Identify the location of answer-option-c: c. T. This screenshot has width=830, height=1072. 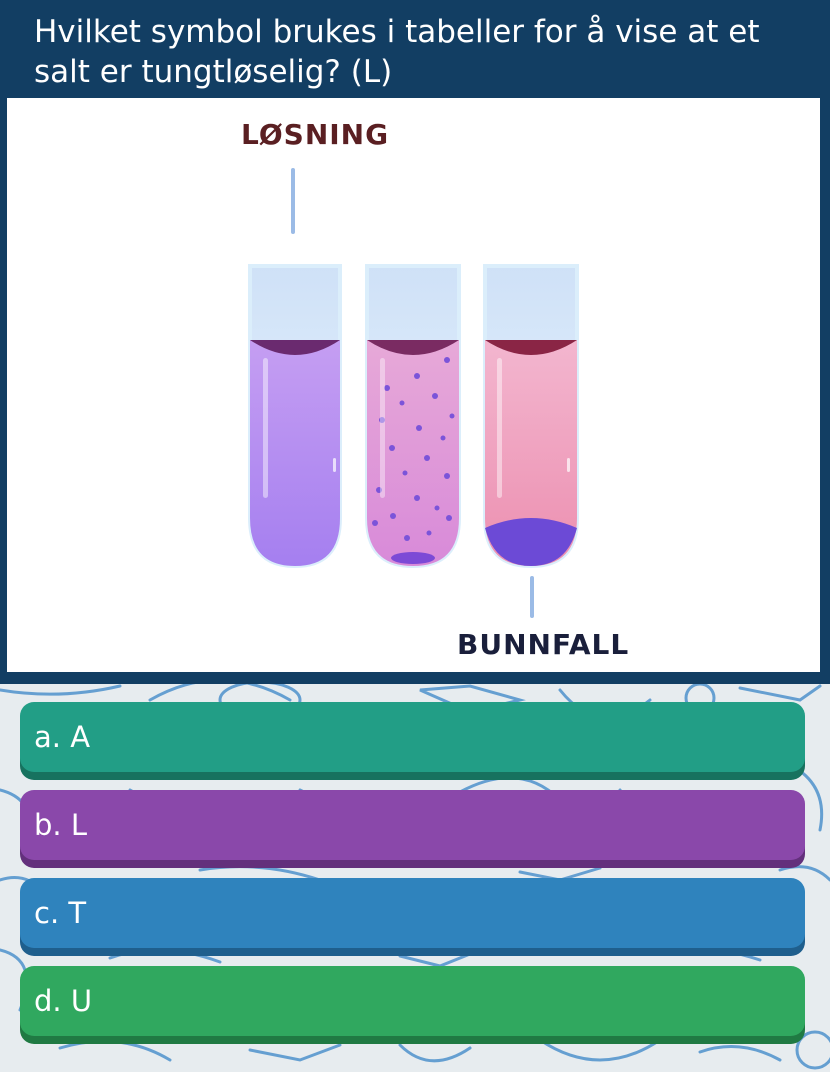
(412, 917).